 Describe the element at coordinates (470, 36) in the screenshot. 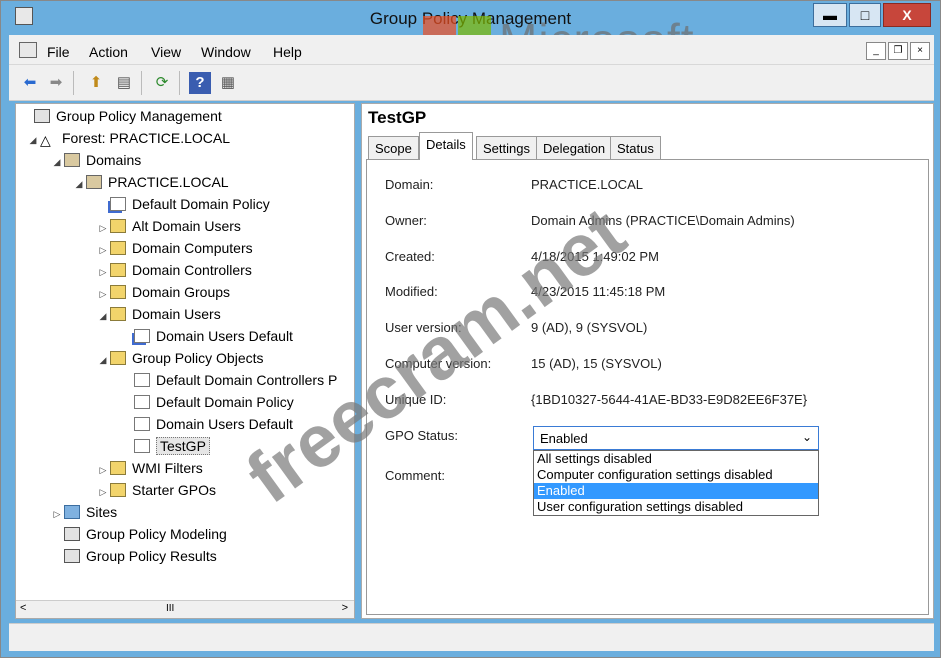

I see `title-bar: Group Policy Management Microsoft ▬ □ X` at that location.